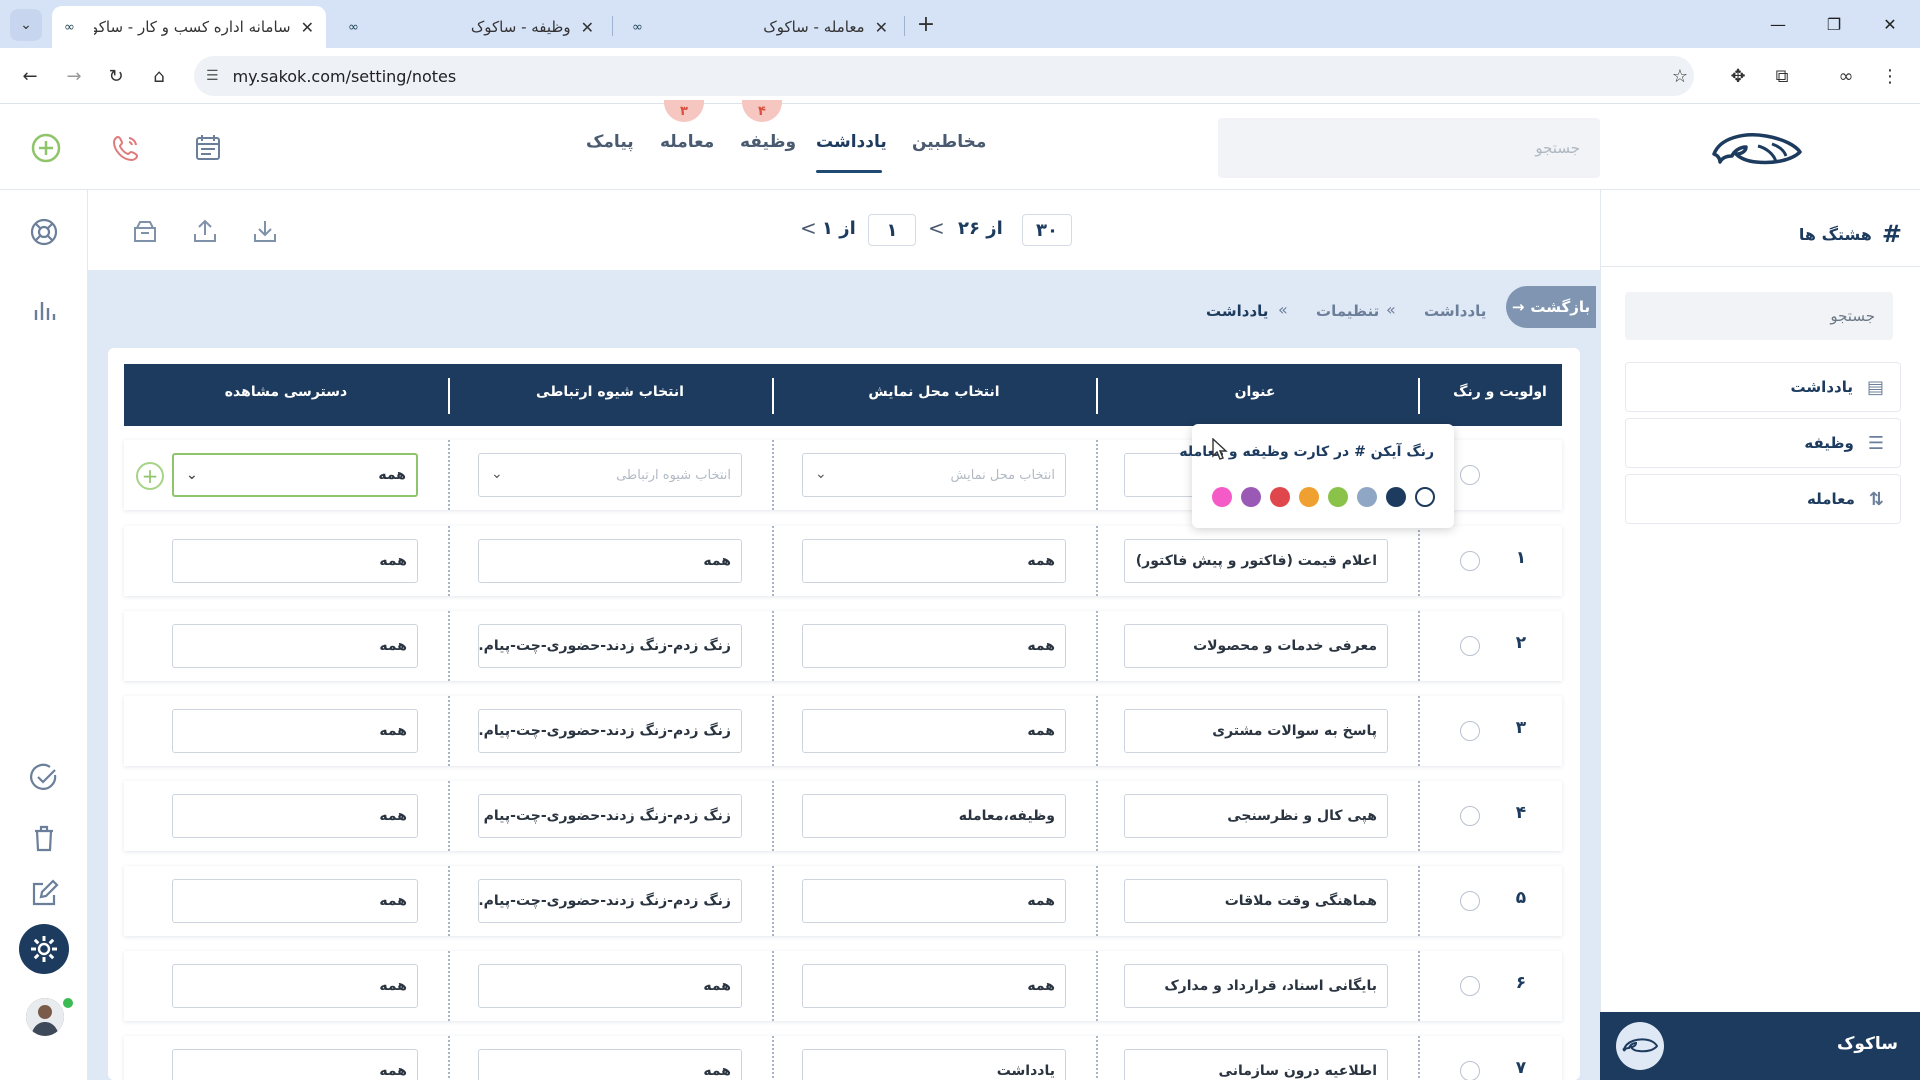 The image size is (1920, 1080). I want to click on download-icon, so click(265, 231).